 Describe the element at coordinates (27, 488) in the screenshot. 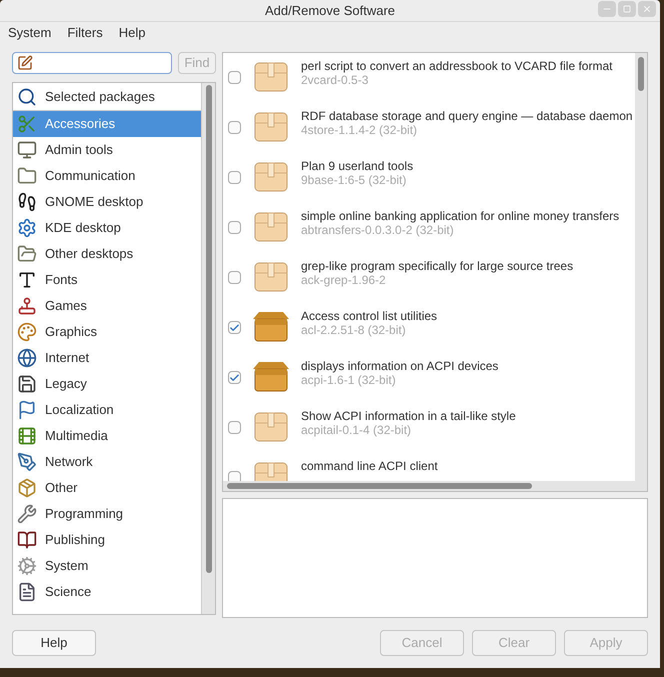

I see `box-icon` at that location.